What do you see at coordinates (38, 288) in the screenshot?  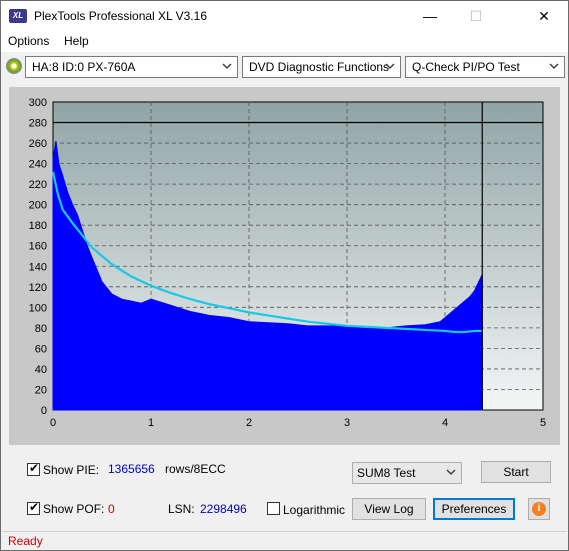 I see `y-tick-label: 120` at bounding box center [38, 288].